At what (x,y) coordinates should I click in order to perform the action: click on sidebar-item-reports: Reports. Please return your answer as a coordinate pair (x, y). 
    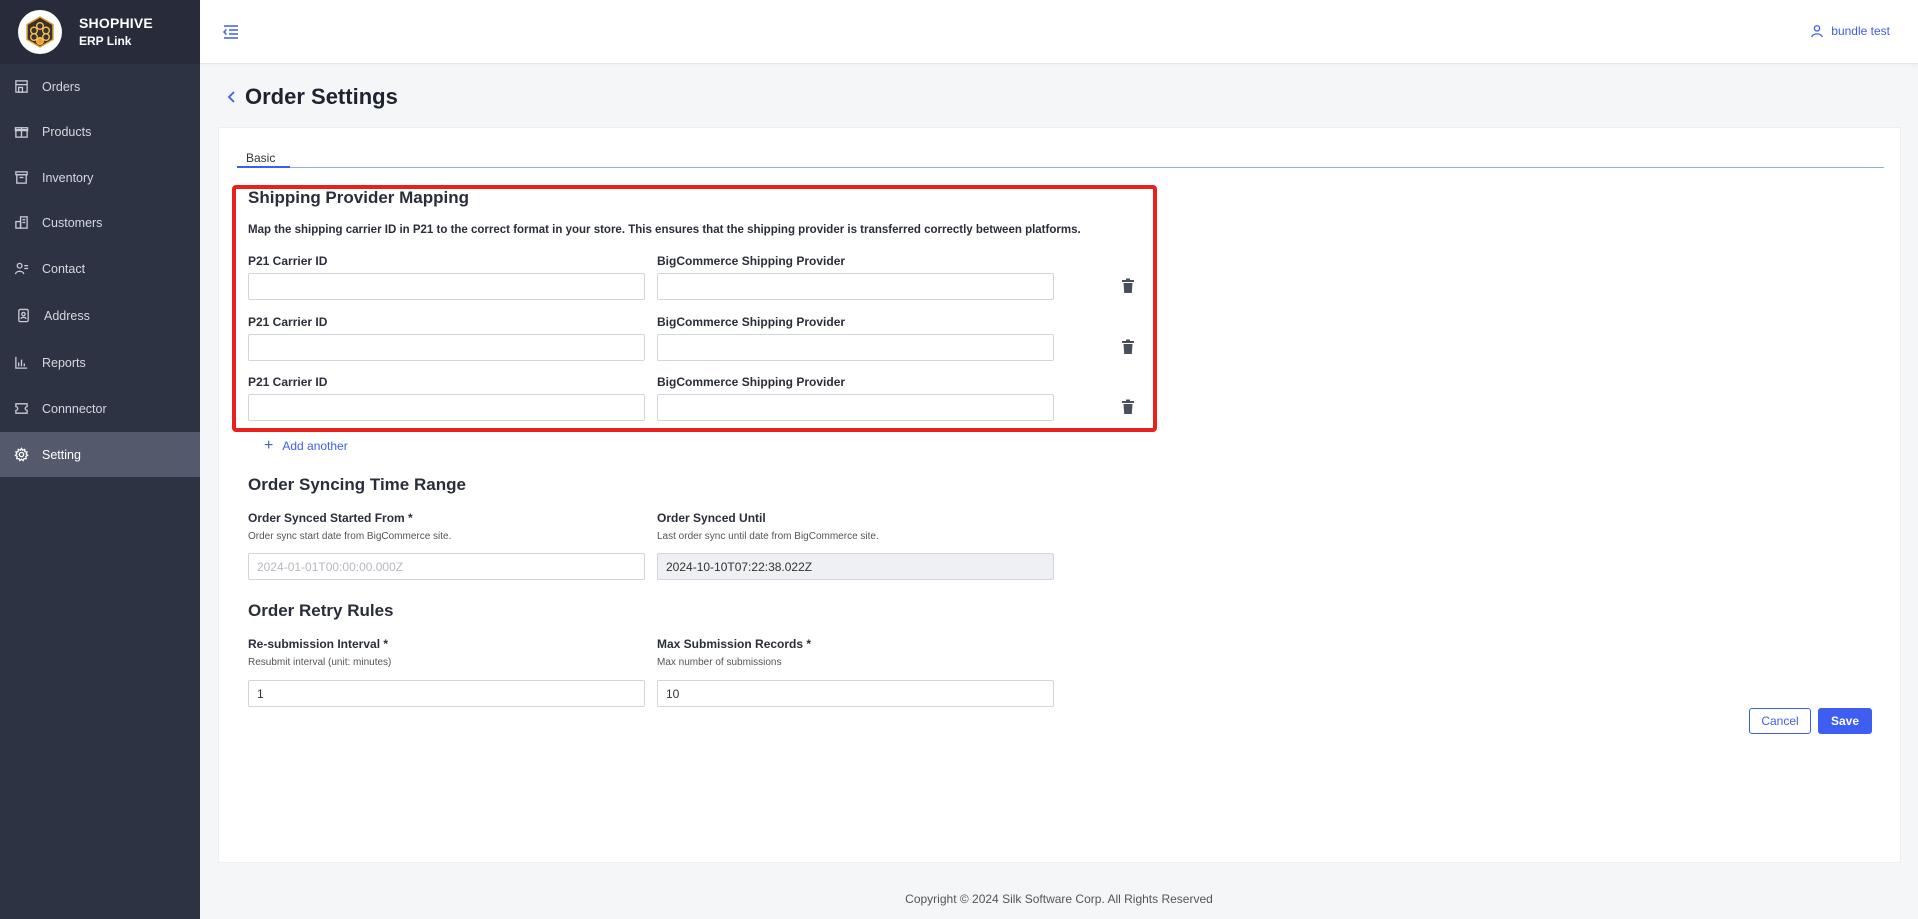
    Looking at the image, I should click on (100, 362).